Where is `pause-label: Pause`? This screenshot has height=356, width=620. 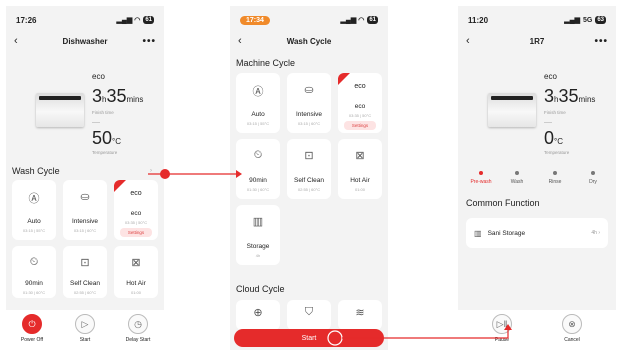 pause-label: Pause is located at coordinates (502, 340).